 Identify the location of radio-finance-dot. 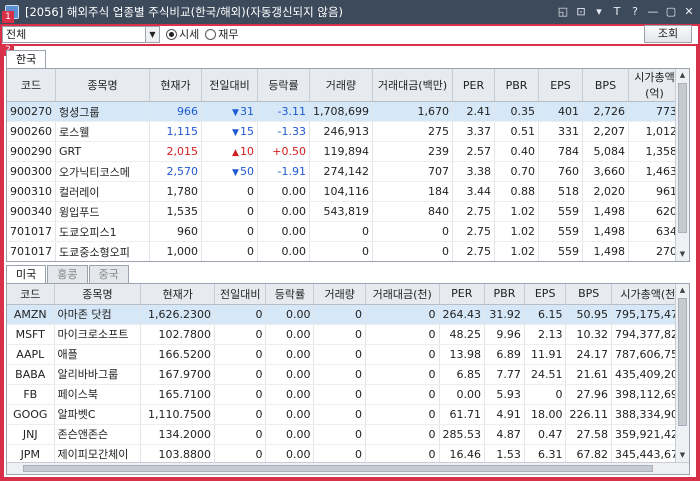
(211, 34).